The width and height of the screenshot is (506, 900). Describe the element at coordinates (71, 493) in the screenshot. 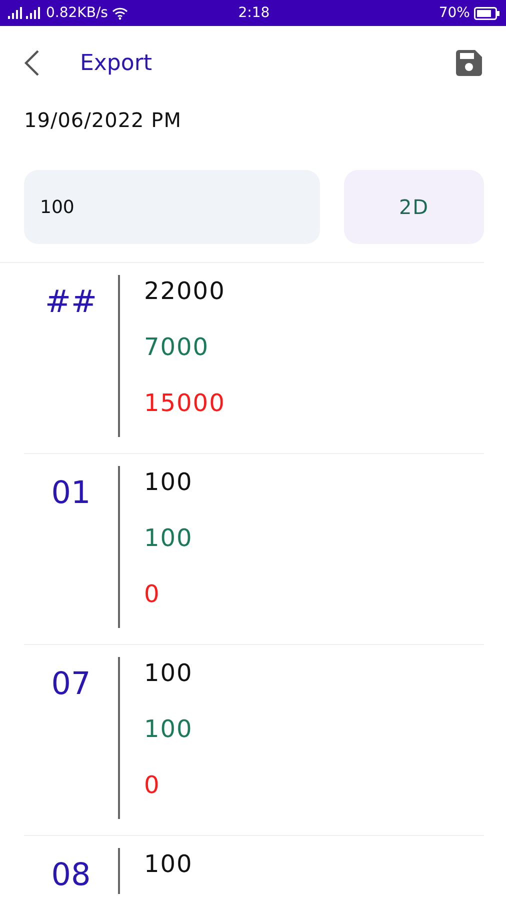

I see `entry-number: 01` at that location.